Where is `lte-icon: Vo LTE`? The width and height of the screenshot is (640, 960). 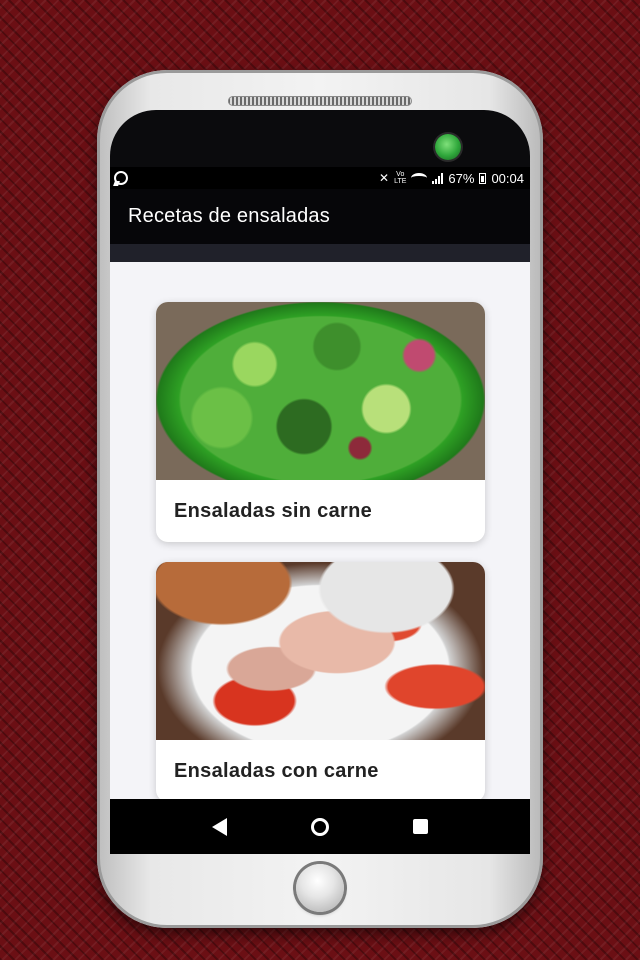
lte-icon: Vo LTE is located at coordinates (400, 178).